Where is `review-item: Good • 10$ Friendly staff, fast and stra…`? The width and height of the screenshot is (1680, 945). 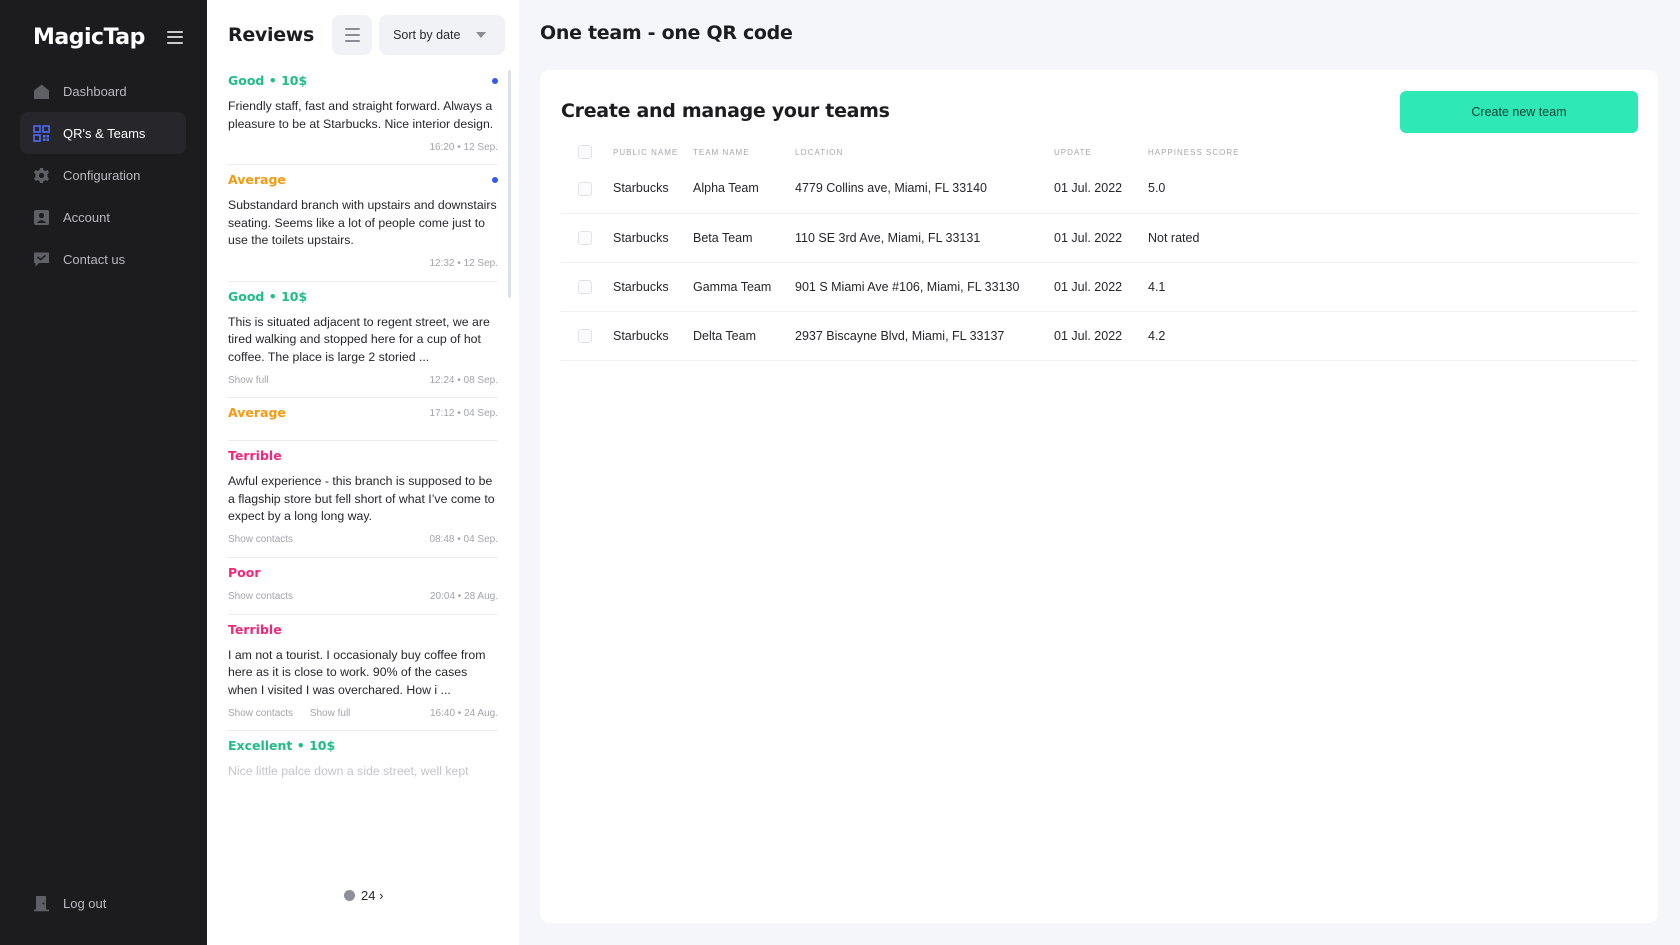 review-item: Good • 10$ Friendly staff, fast and stra… is located at coordinates (363, 115).